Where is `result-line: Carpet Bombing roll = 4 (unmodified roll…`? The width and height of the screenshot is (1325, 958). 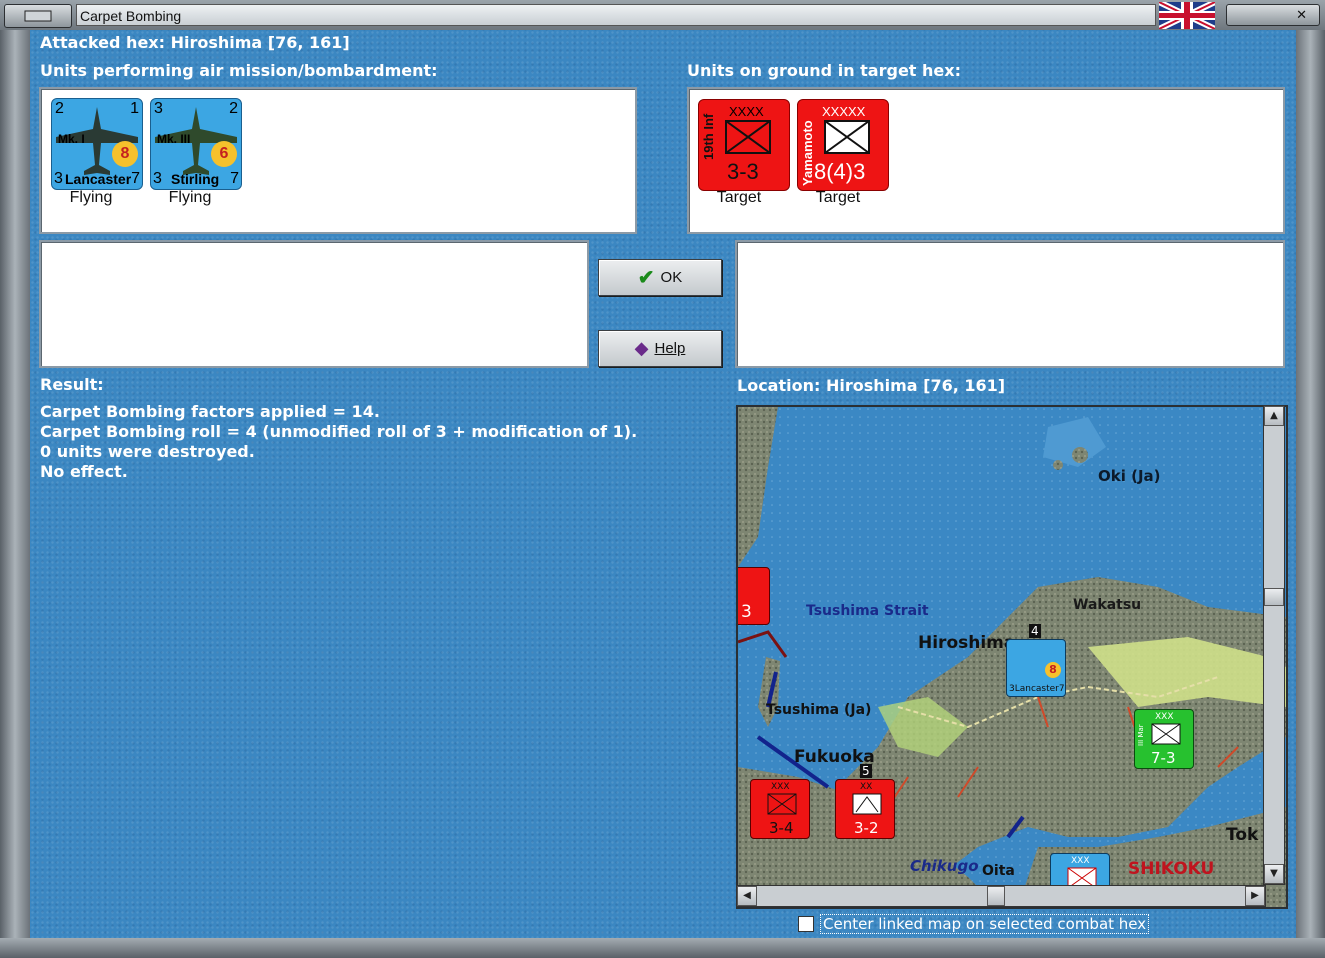 result-line: Carpet Bombing roll = 4 (unmodified roll… is located at coordinates (339, 431).